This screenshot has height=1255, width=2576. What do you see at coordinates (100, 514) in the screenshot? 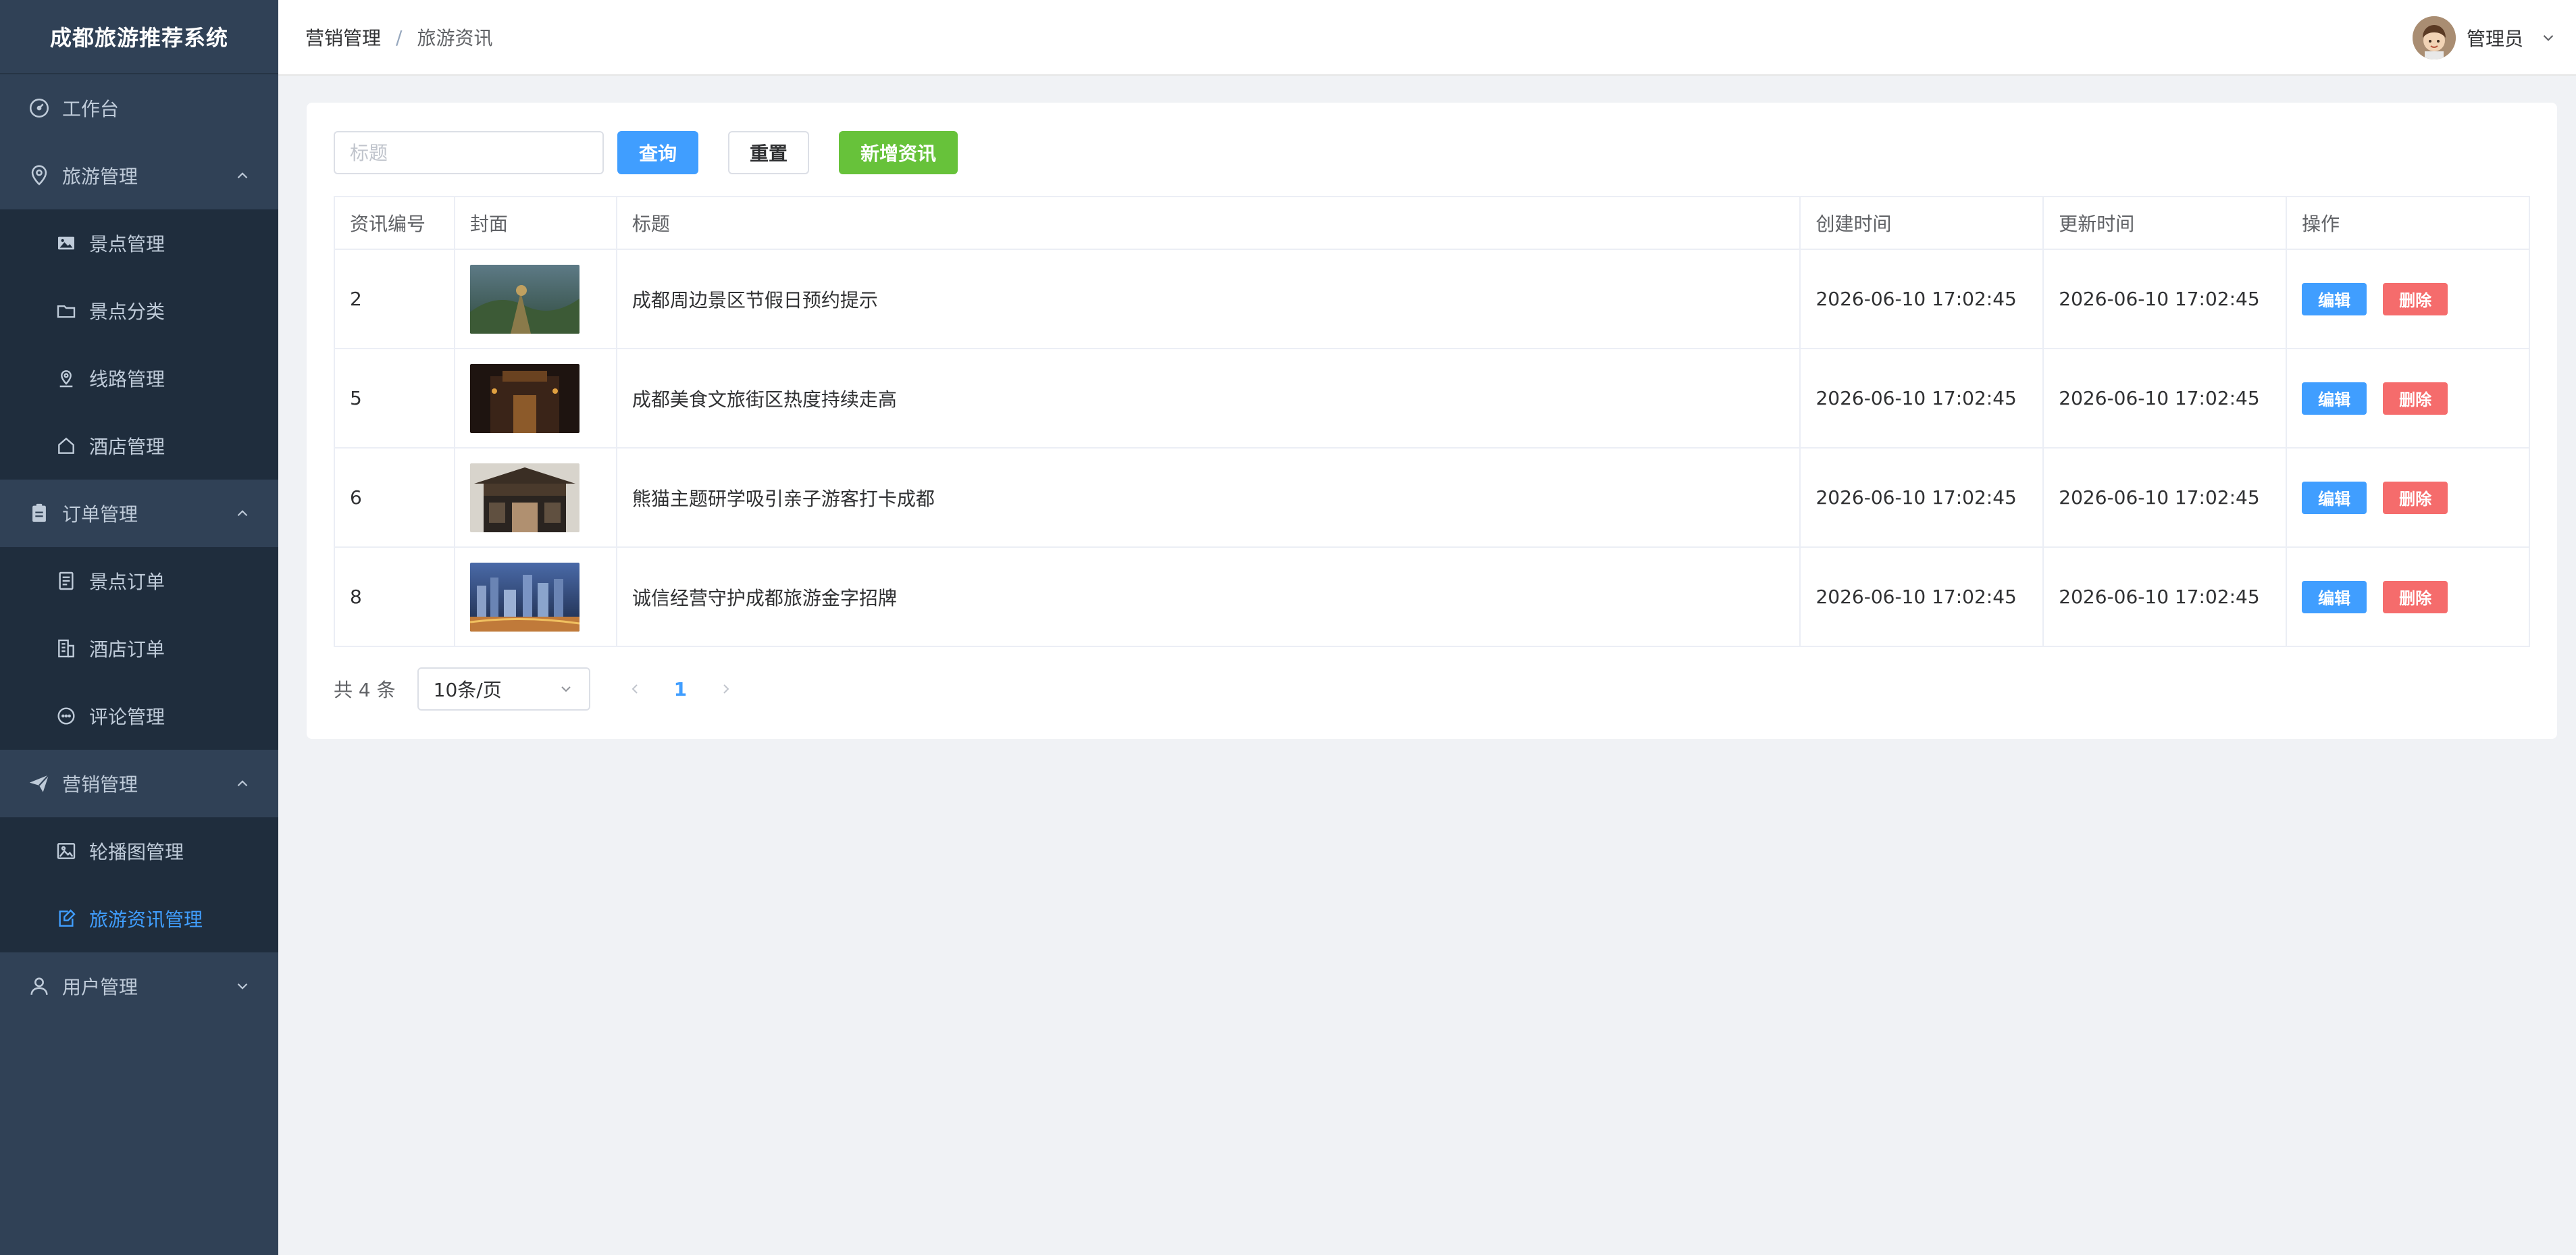
I see `menu-label: 订单管理` at bounding box center [100, 514].